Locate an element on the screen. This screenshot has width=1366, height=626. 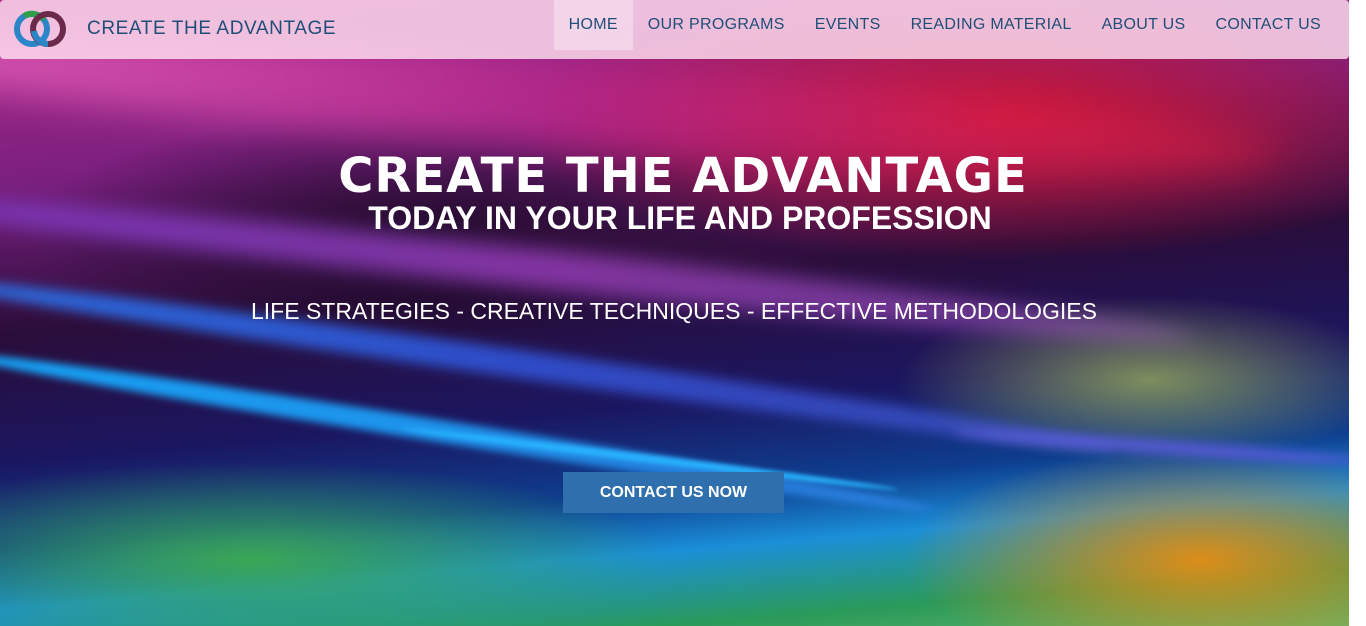
nav-item-contact-us: CONTACT US is located at coordinates (1268, 25).